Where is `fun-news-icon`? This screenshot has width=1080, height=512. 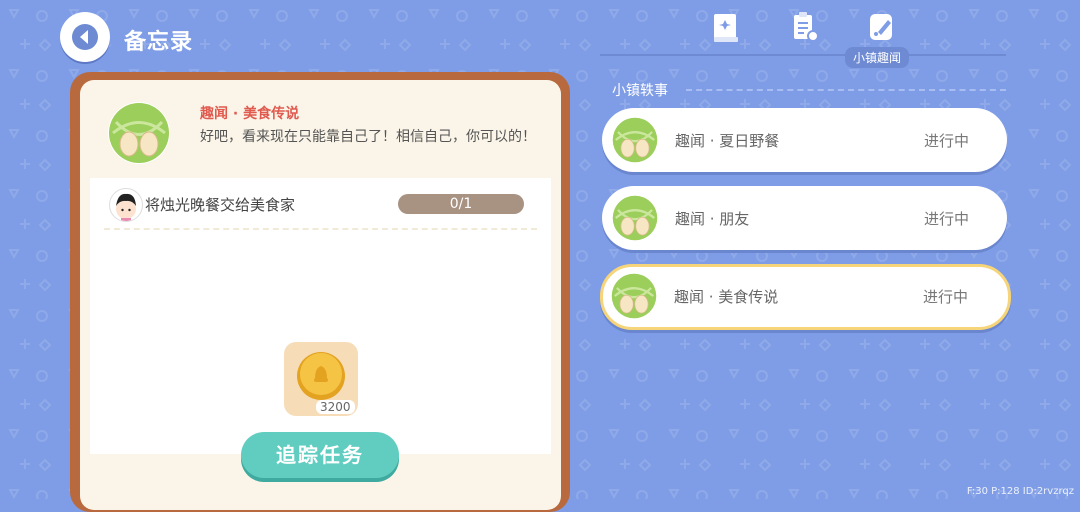 fun-news-icon is located at coordinates (881, 27).